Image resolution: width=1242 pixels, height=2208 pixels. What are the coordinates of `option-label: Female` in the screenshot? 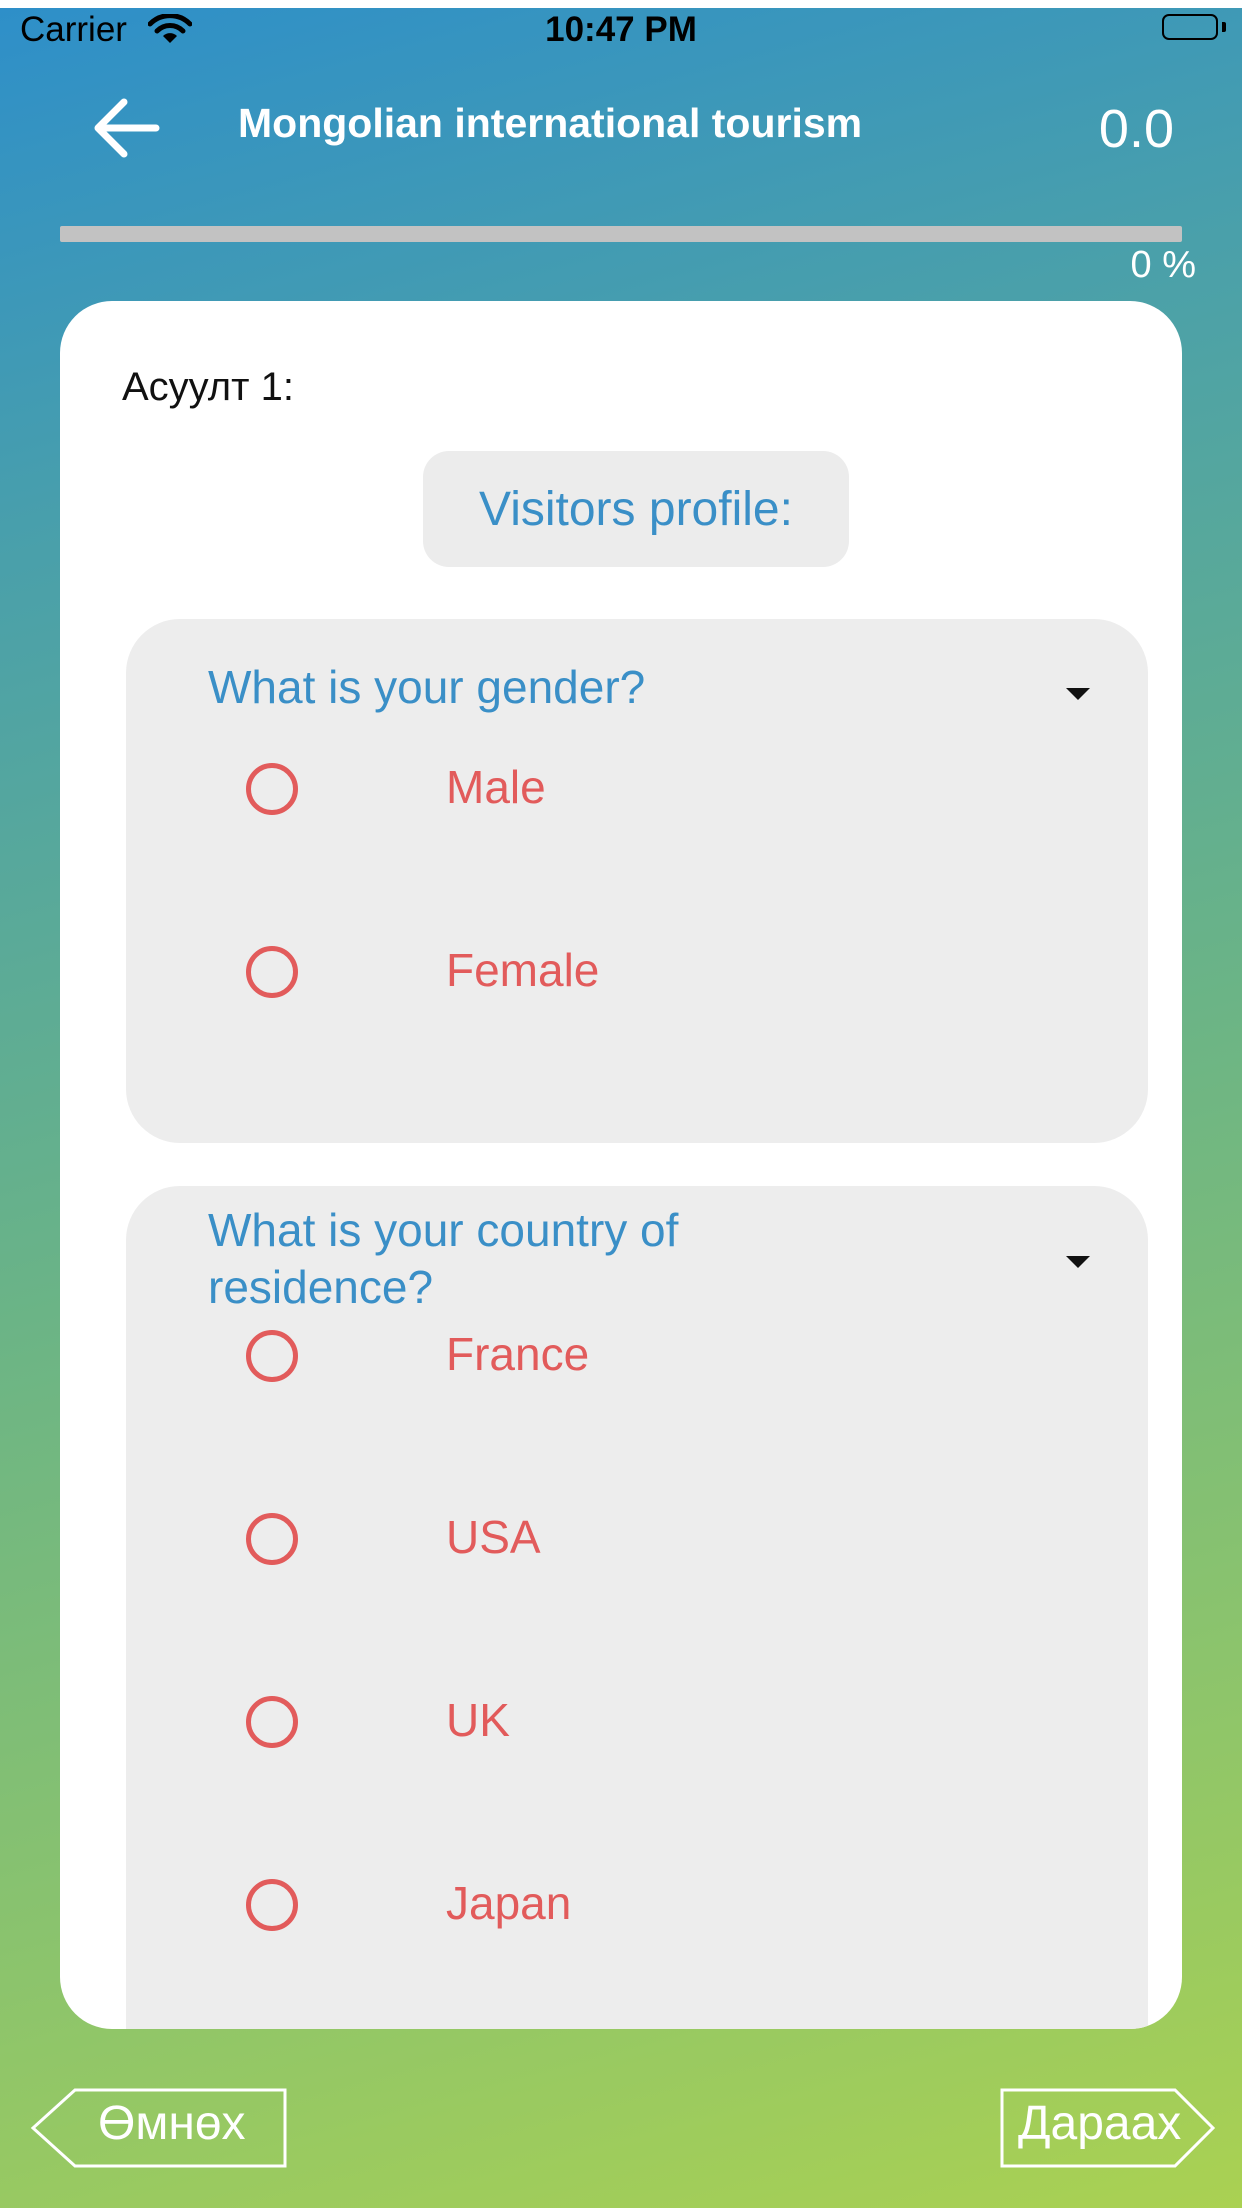 It's located at (523, 970).